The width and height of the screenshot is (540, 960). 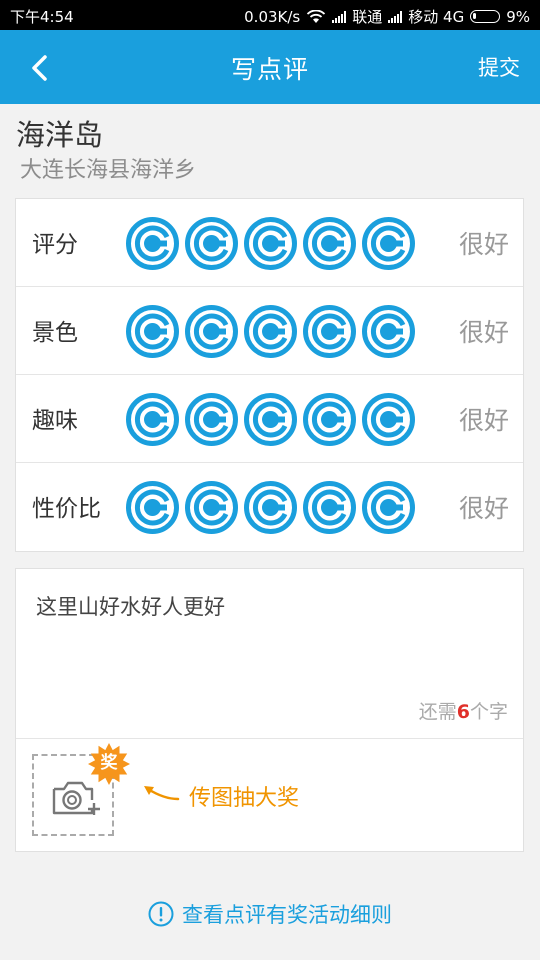 I want to click on comment-input: 这里山好水好人更好, so click(x=271, y=606).